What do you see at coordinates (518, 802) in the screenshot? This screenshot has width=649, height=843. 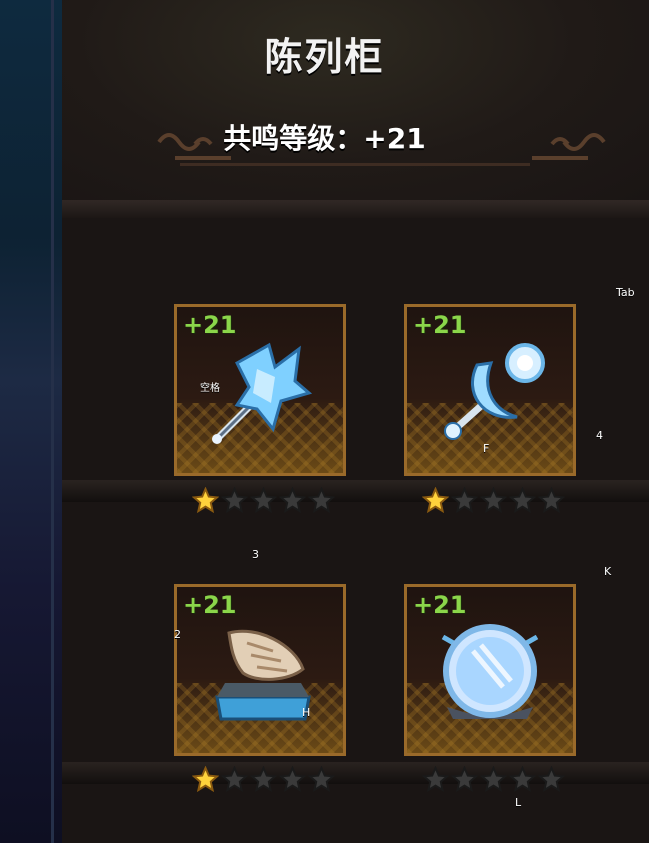 I see `hint-l: L` at bounding box center [518, 802].